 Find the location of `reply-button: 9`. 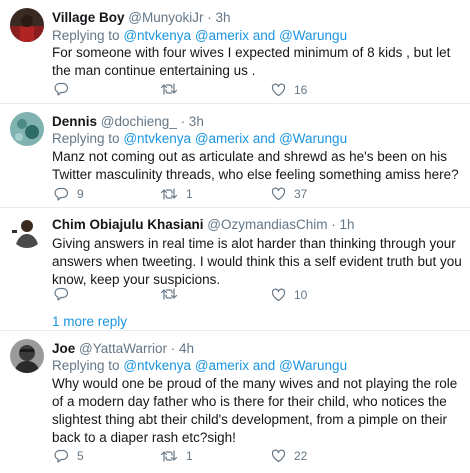

reply-button: 9 is located at coordinates (69, 194).